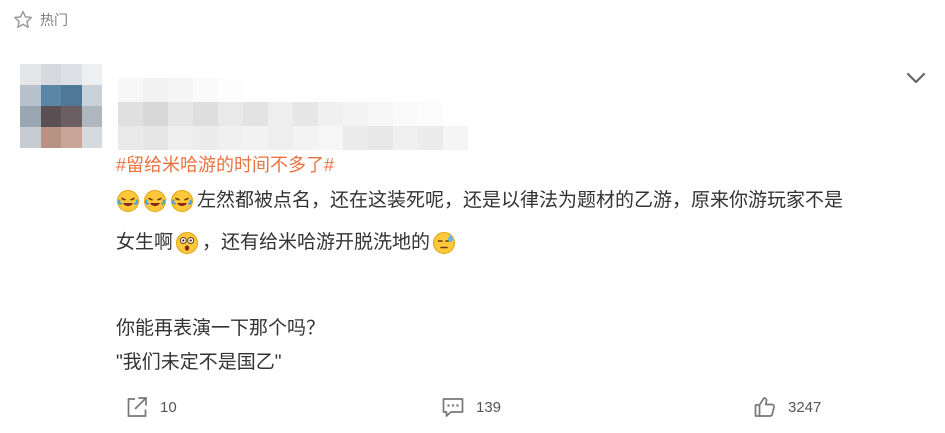 The width and height of the screenshot is (945, 433). I want to click on repost-count: 10, so click(168, 407).